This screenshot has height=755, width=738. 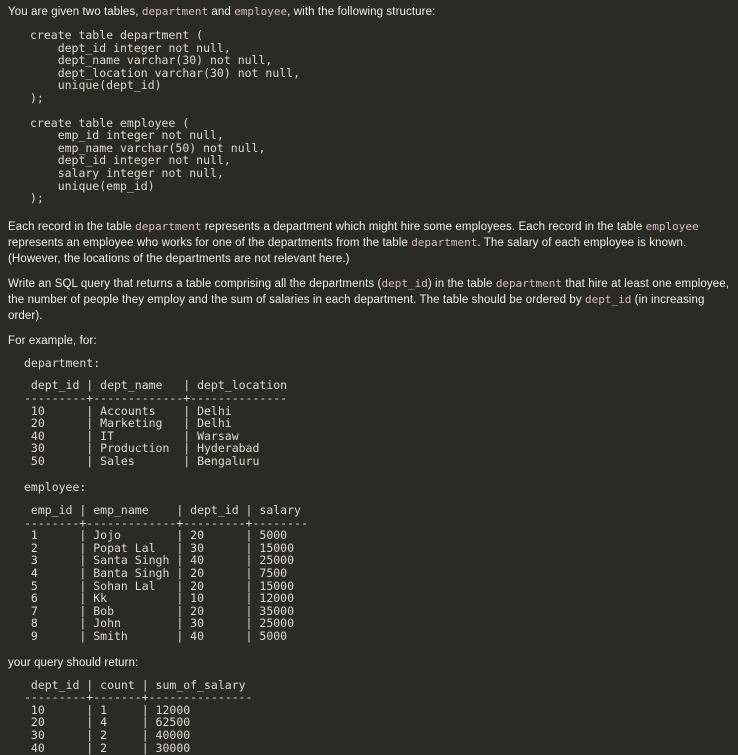 What do you see at coordinates (107, 722) in the screenshot?
I see `table-row: 20 | 4 | 62500` at bounding box center [107, 722].